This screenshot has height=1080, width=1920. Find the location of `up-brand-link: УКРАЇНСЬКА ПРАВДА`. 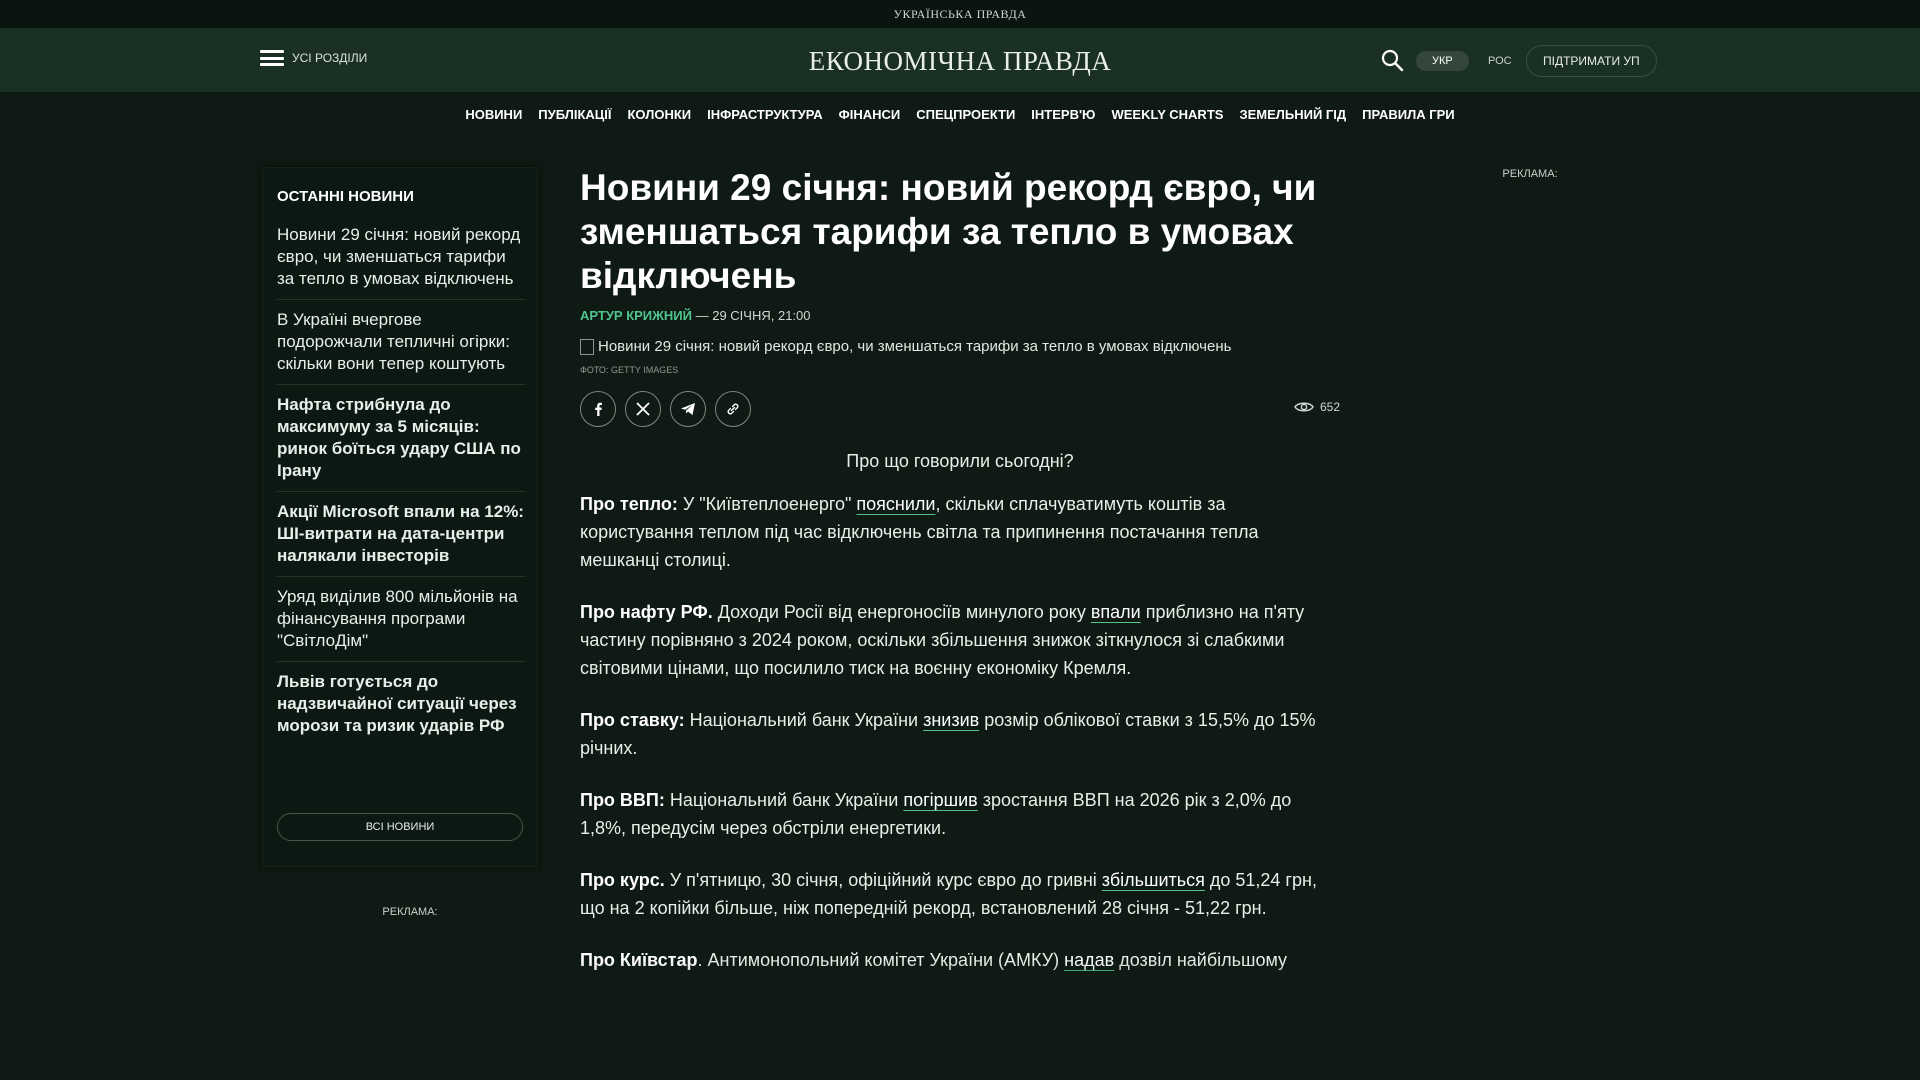

up-brand-link: УКРАЇНСЬКА ПРАВДА is located at coordinates (960, 14).